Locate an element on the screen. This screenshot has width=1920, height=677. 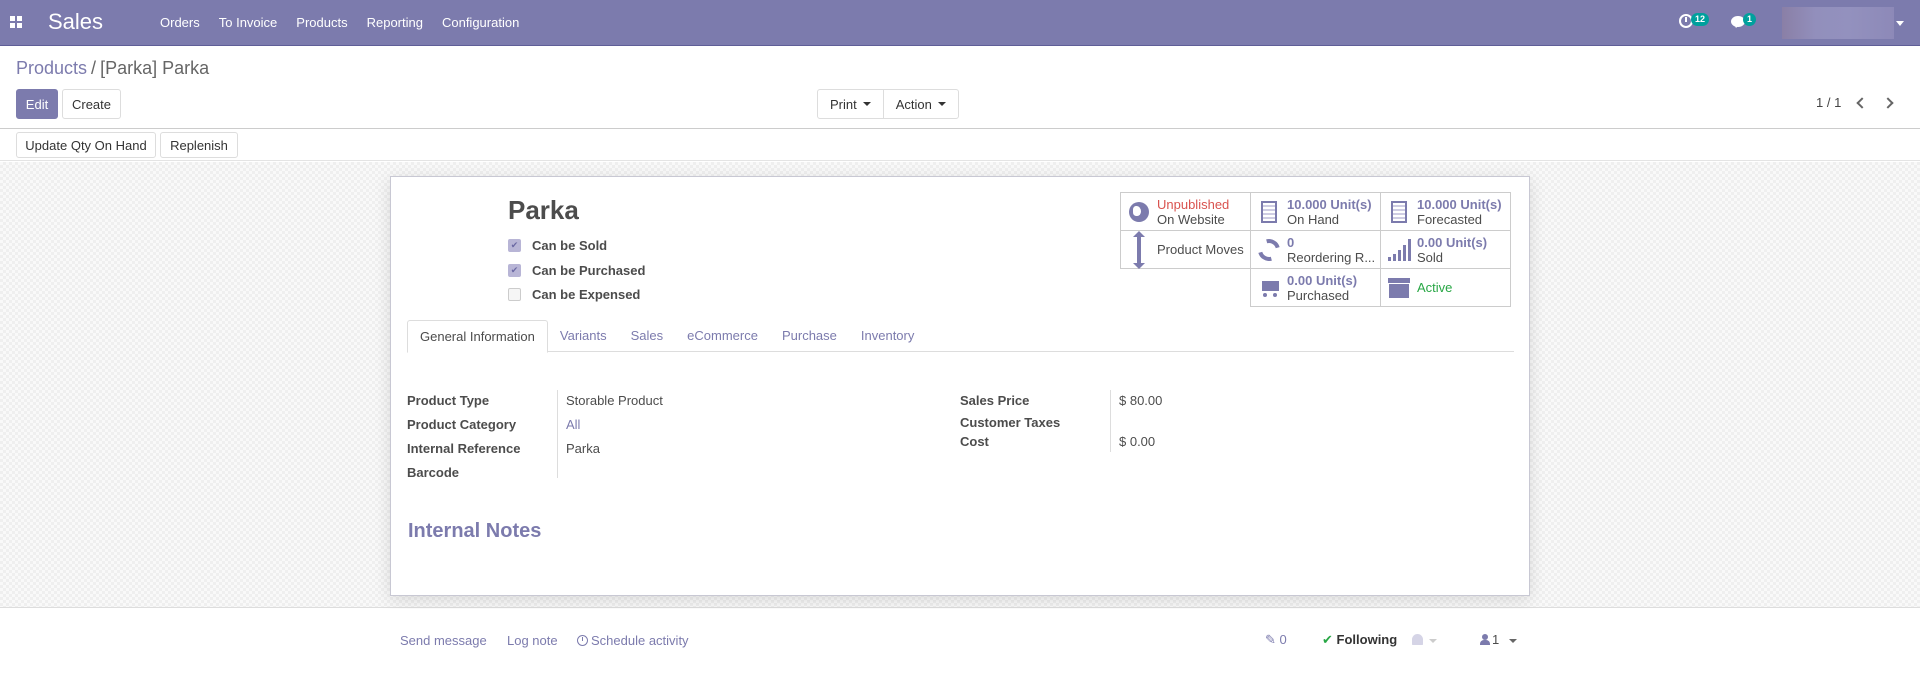
sold-smart-button: 0.00 Unit(s) Sold is located at coordinates (1445, 249).